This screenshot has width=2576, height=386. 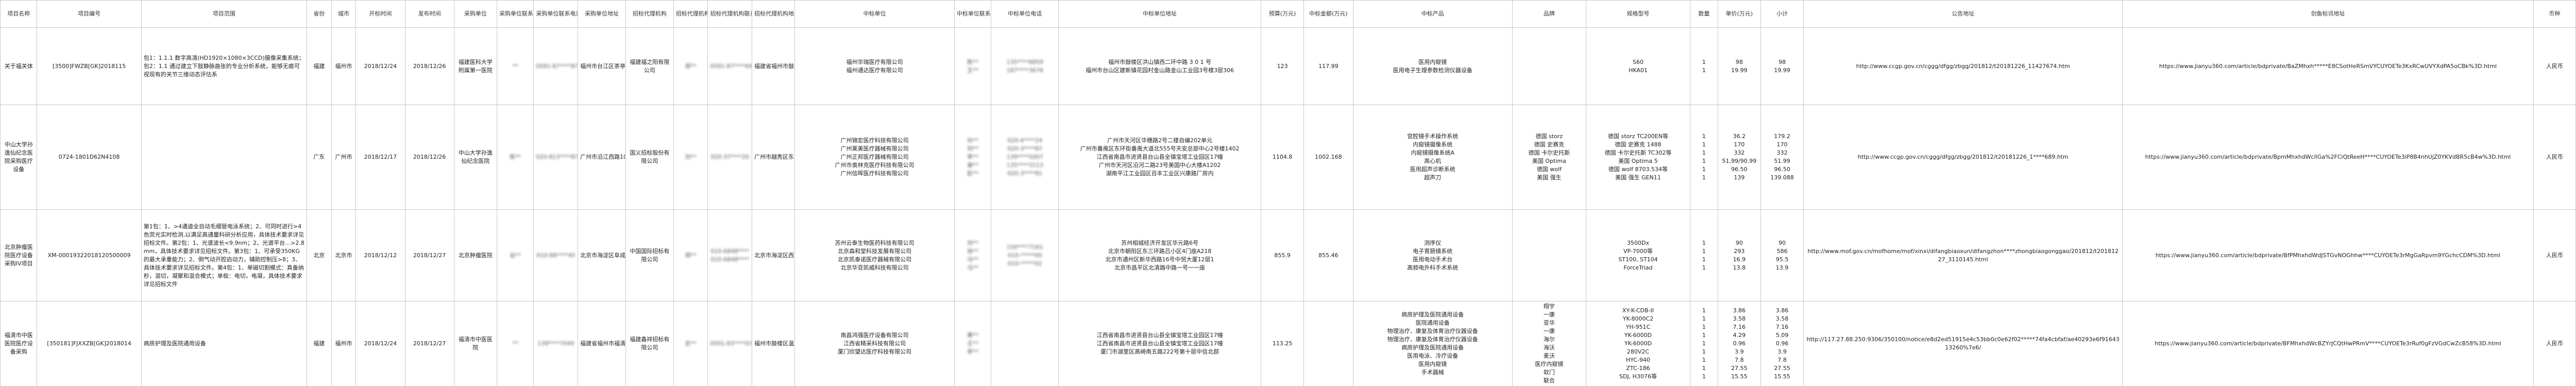 What do you see at coordinates (380, 66) in the screenshot?
I see `cell-open-time: 2018/12/24` at bounding box center [380, 66].